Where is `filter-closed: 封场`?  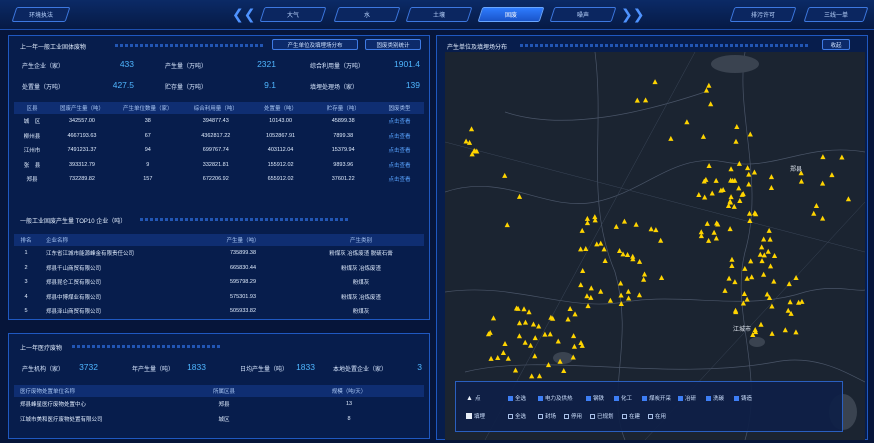 filter-closed: 封场 is located at coordinates (547, 416).